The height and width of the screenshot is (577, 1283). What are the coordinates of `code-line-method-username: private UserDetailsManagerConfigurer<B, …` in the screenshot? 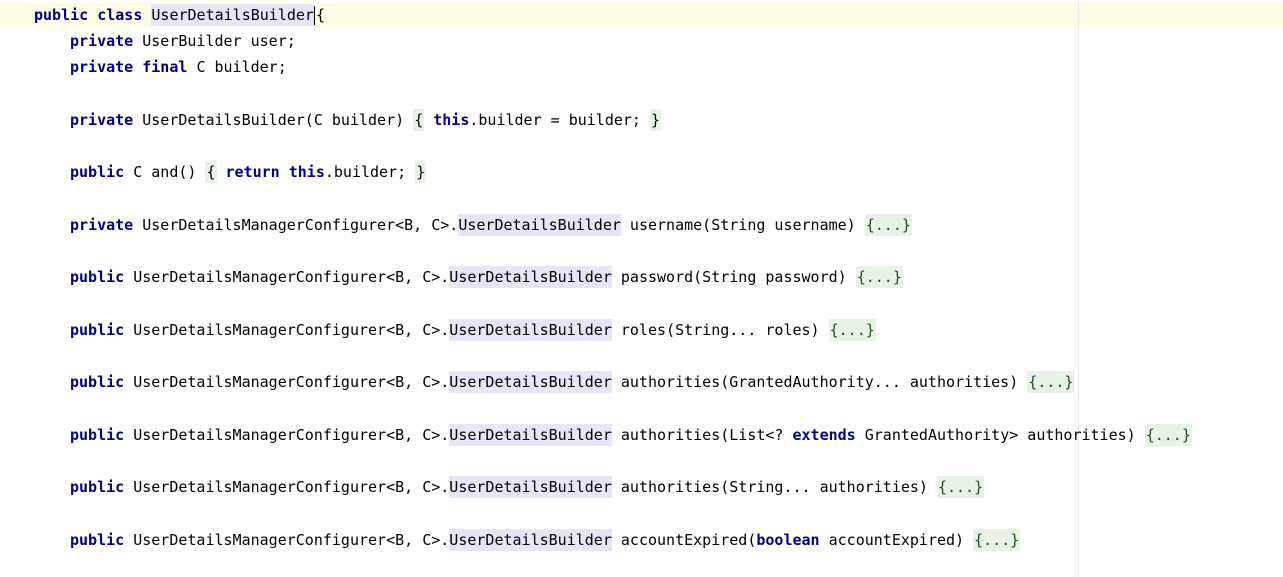 It's located at (491, 225).